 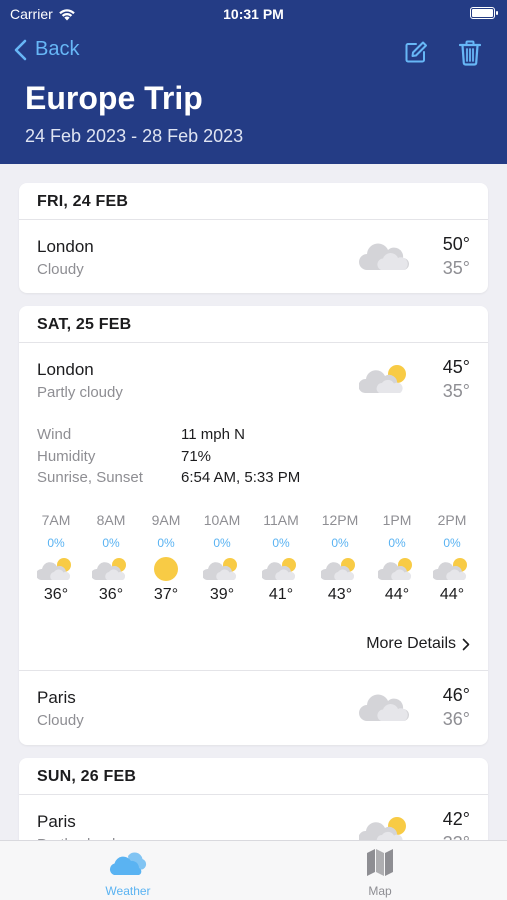 I want to click on city-row-london: London Partly cloudy 45° 35°, so click(x=253, y=380).